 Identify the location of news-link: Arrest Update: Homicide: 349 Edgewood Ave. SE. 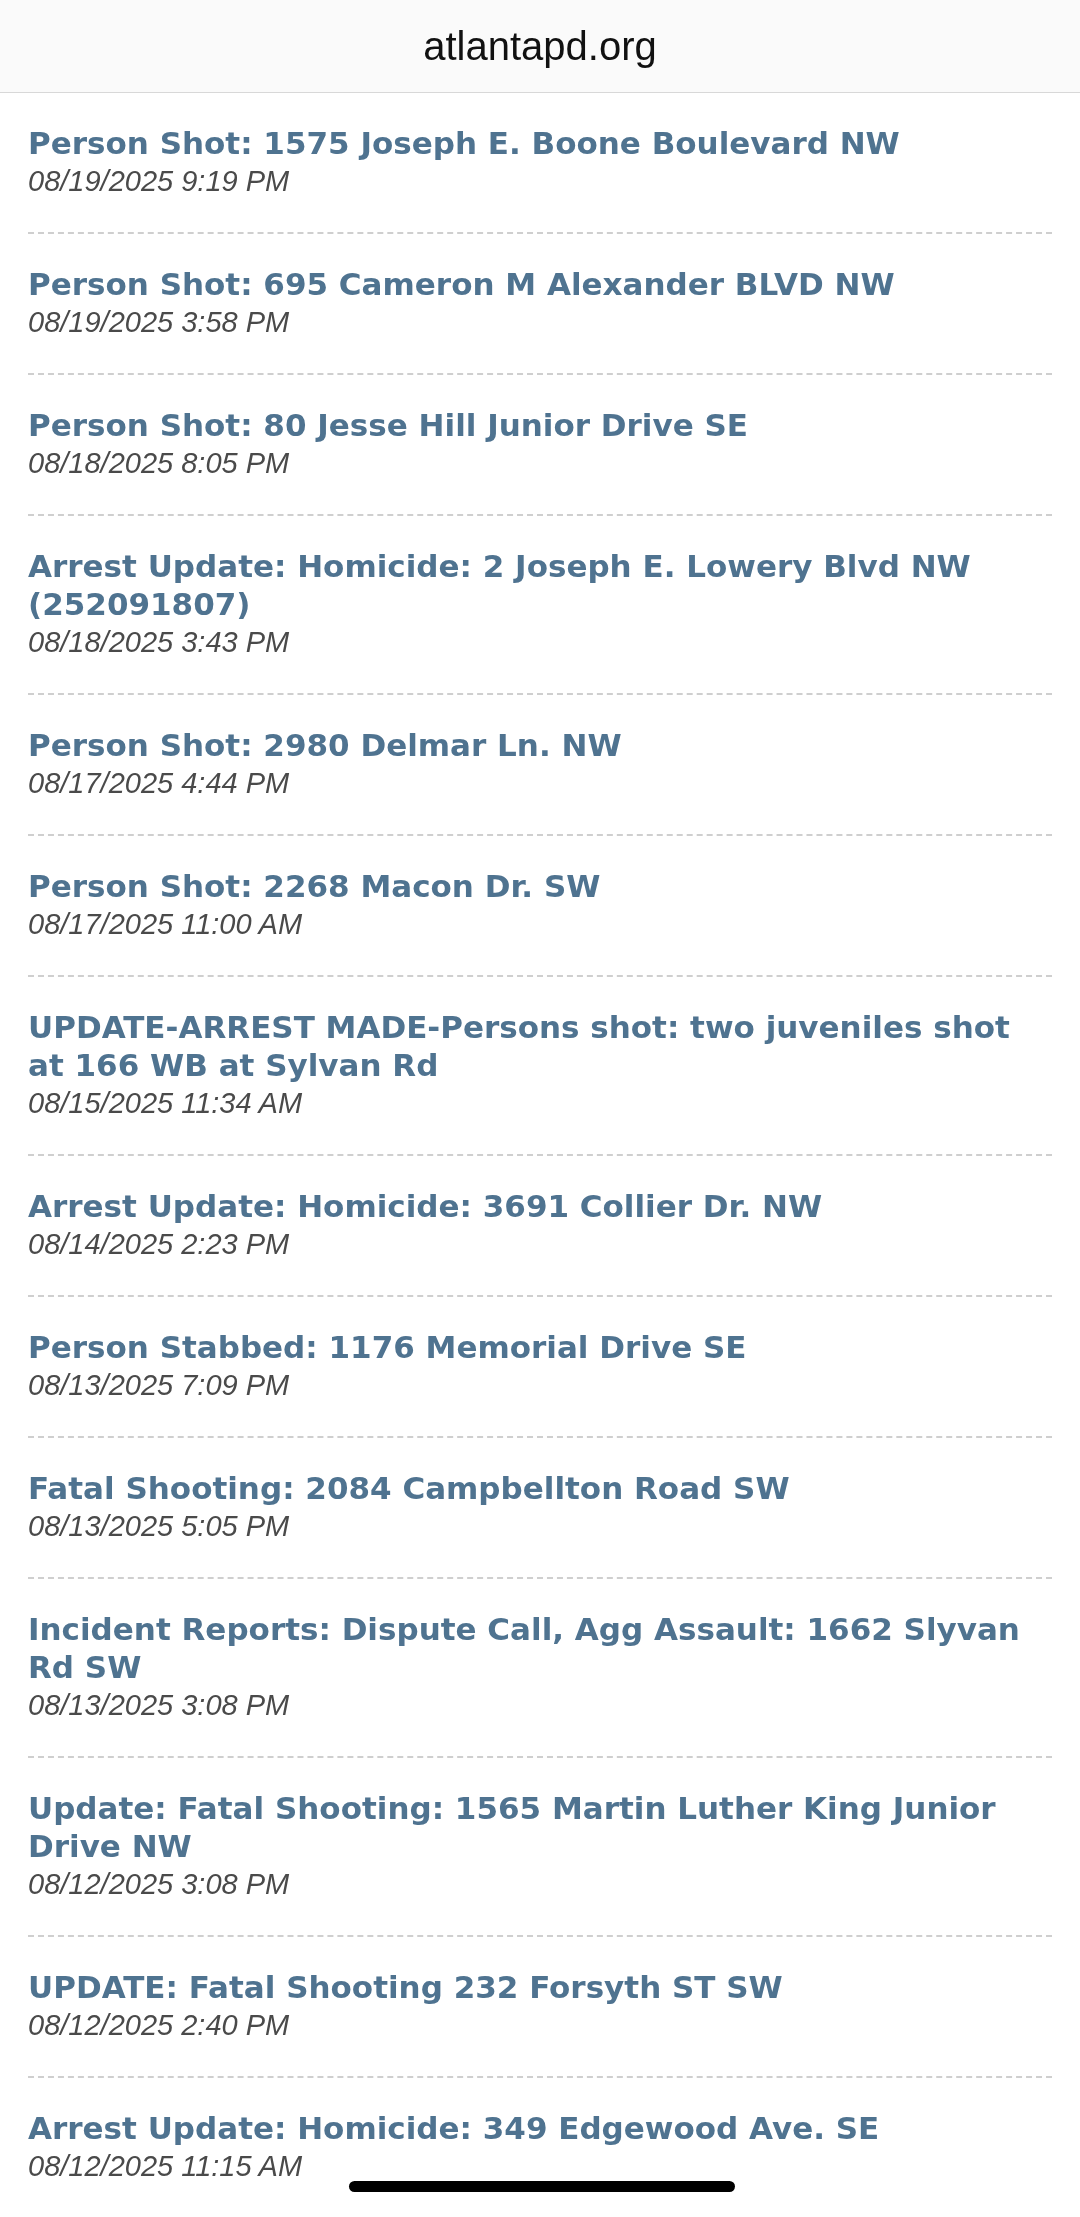
(454, 2128).